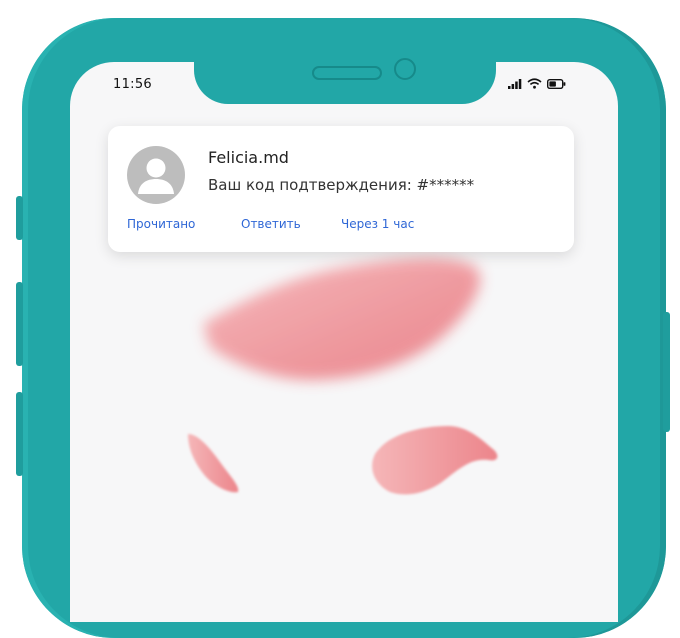 This screenshot has width=680, height=638. Describe the element at coordinates (666, 372) in the screenshot. I see `side-button-right` at that location.